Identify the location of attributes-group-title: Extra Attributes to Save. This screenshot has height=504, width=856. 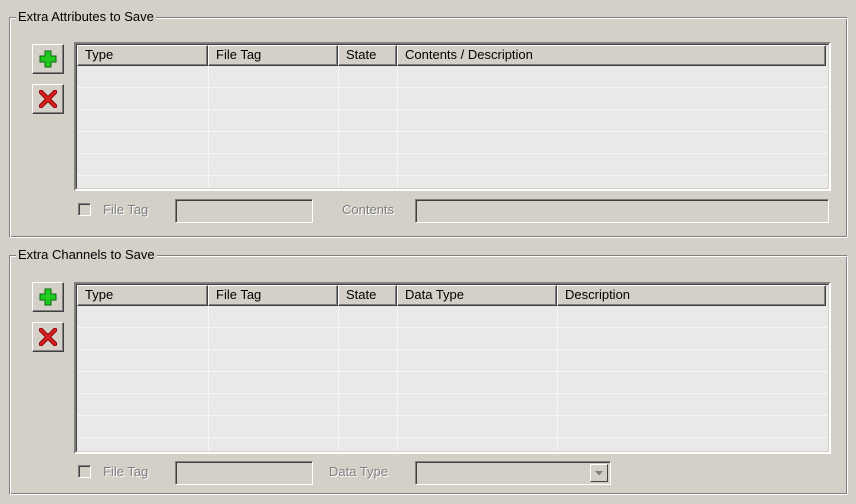
(86, 17).